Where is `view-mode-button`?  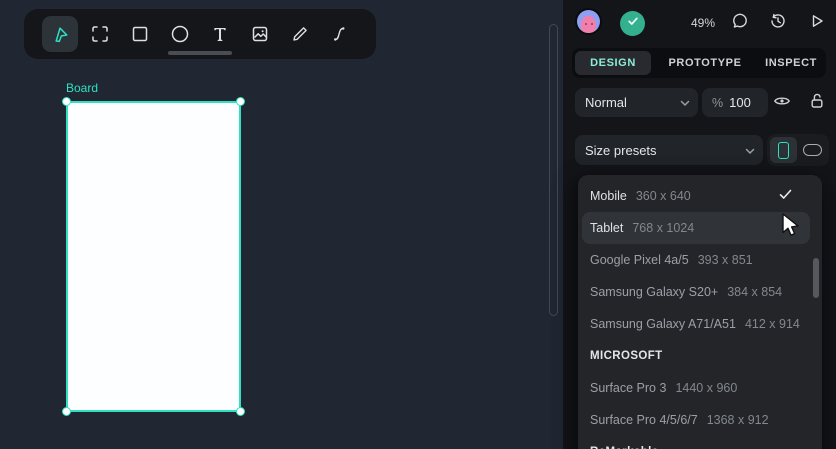 view-mode-button is located at coordinates (817, 23).